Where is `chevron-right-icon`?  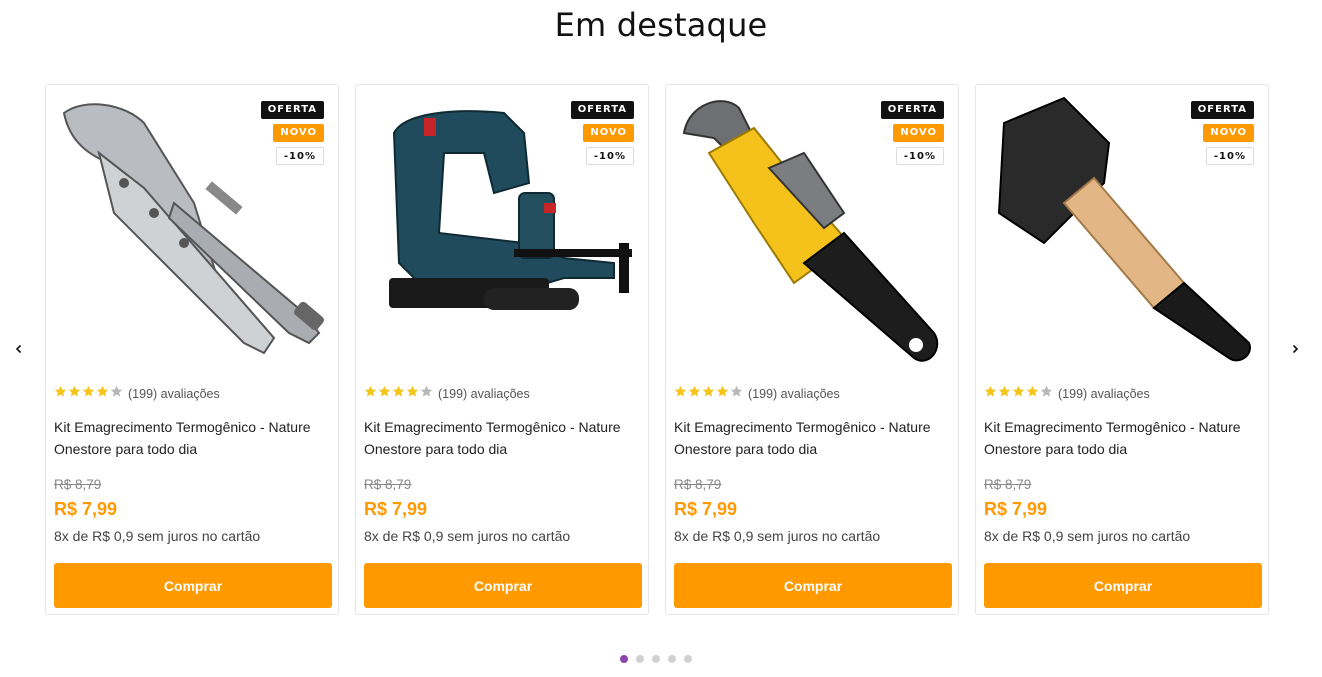 chevron-right-icon is located at coordinates (1295, 349).